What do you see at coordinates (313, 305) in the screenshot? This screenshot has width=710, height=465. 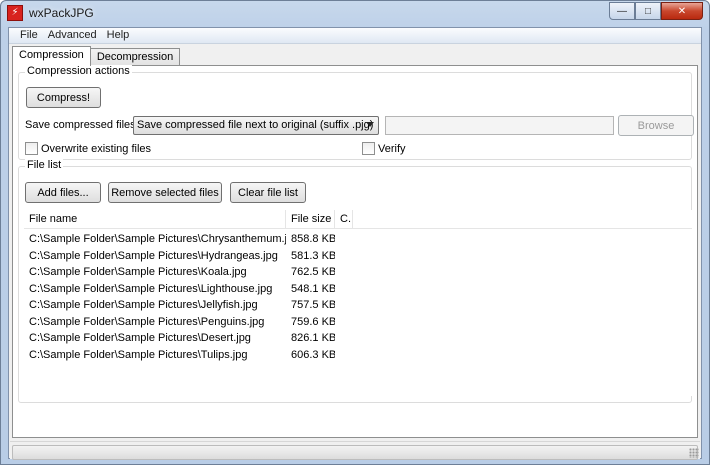 I see `file-size-cell: 757.5 KB` at bounding box center [313, 305].